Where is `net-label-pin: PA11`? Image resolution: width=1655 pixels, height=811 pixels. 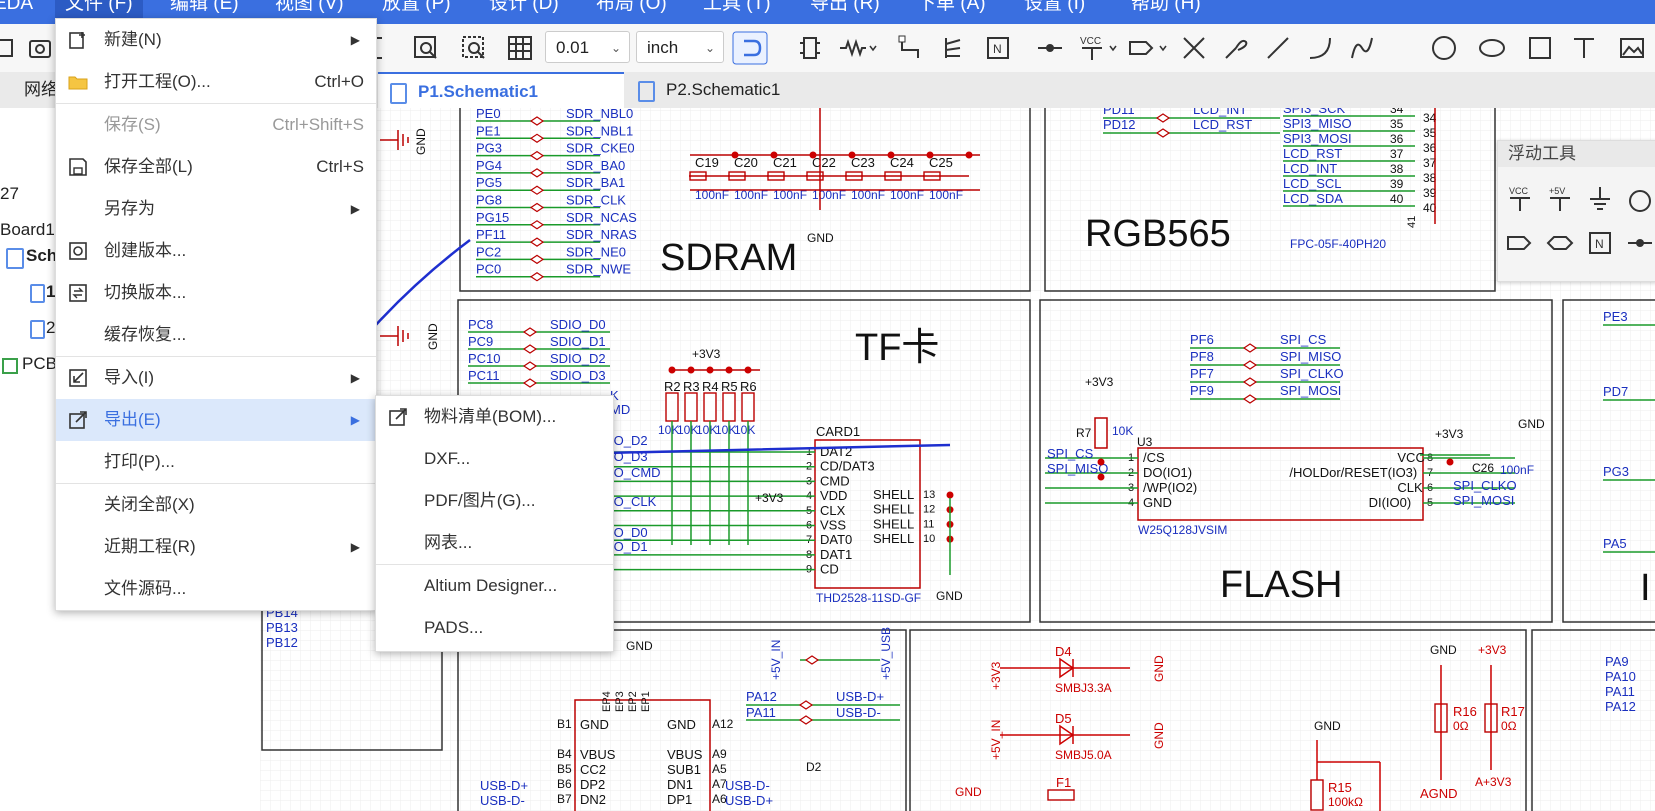
net-label-pin: PA11 is located at coordinates (1620, 691).